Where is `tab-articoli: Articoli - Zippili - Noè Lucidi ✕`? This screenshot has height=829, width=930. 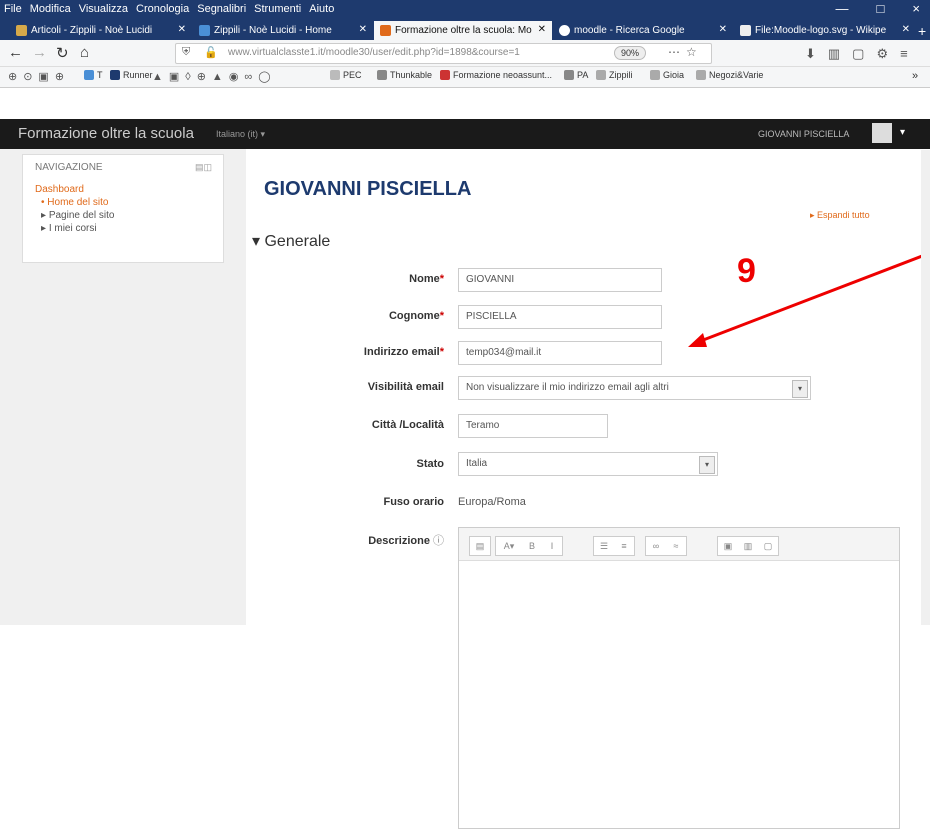
tab-articoli: Articoli - Zippili - Noè Lucidi ✕ is located at coordinates (101, 30).